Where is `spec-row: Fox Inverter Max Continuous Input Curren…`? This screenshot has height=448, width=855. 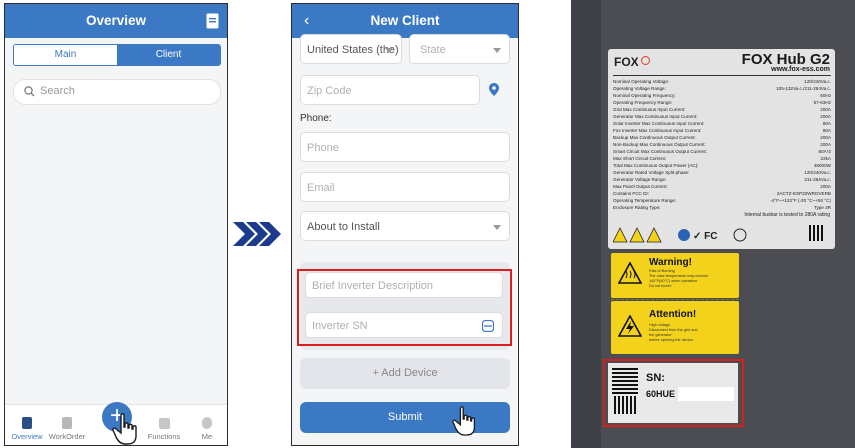
spec-row: Fox Inverter Max Continuous Input Curren… is located at coordinates (722, 130).